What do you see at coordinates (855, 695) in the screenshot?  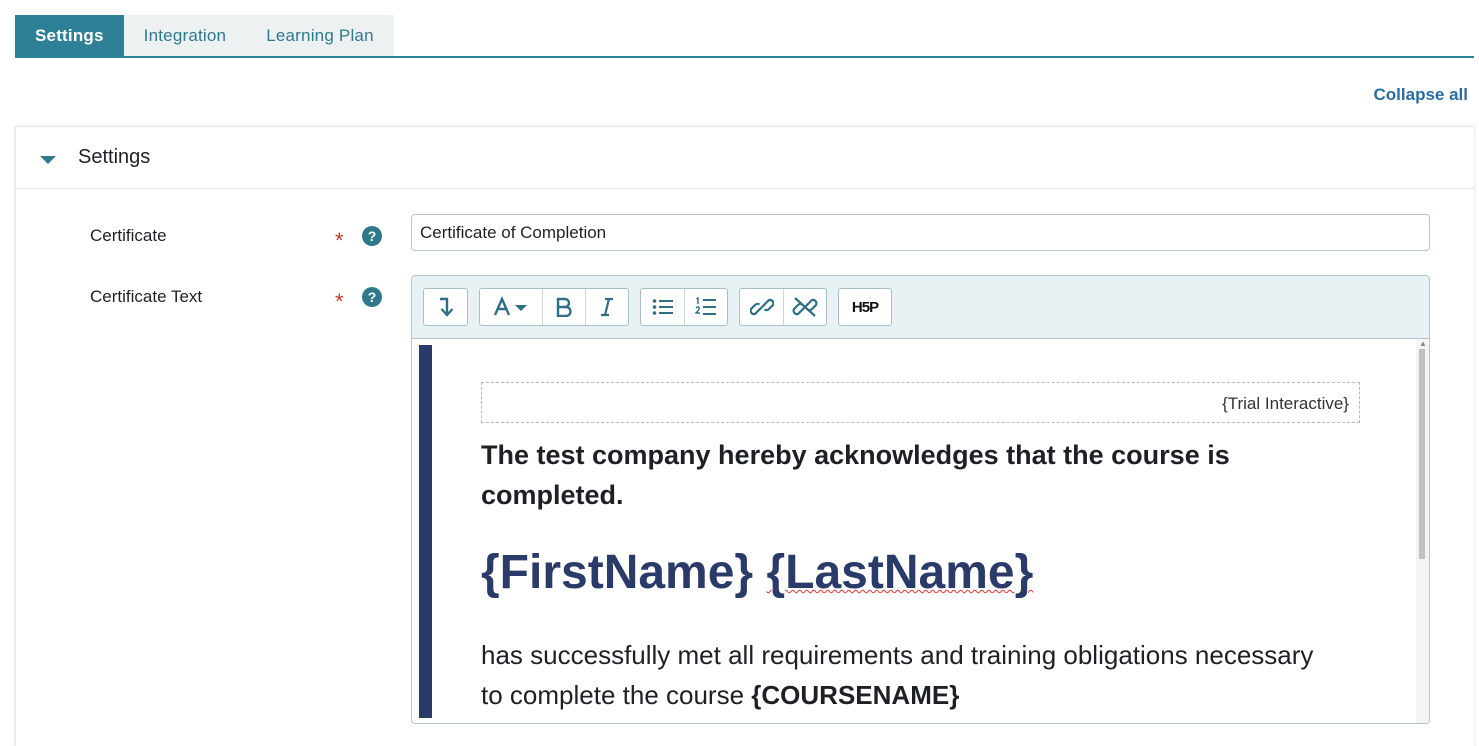 I see `course-name-token: {COURSENAME}` at bounding box center [855, 695].